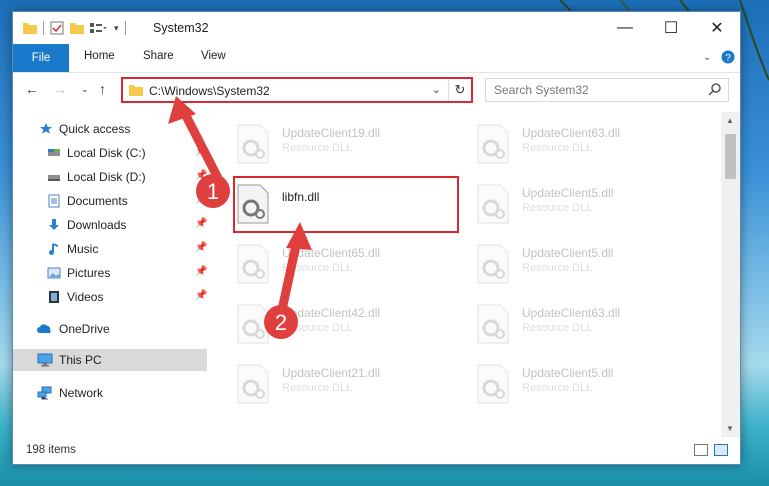 Image resolution: width=769 pixels, height=486 pixels. What do you see at coordinates (299, 236) in the screenshot?
I see `arrow-2-head` at bounding box center [299, 236].